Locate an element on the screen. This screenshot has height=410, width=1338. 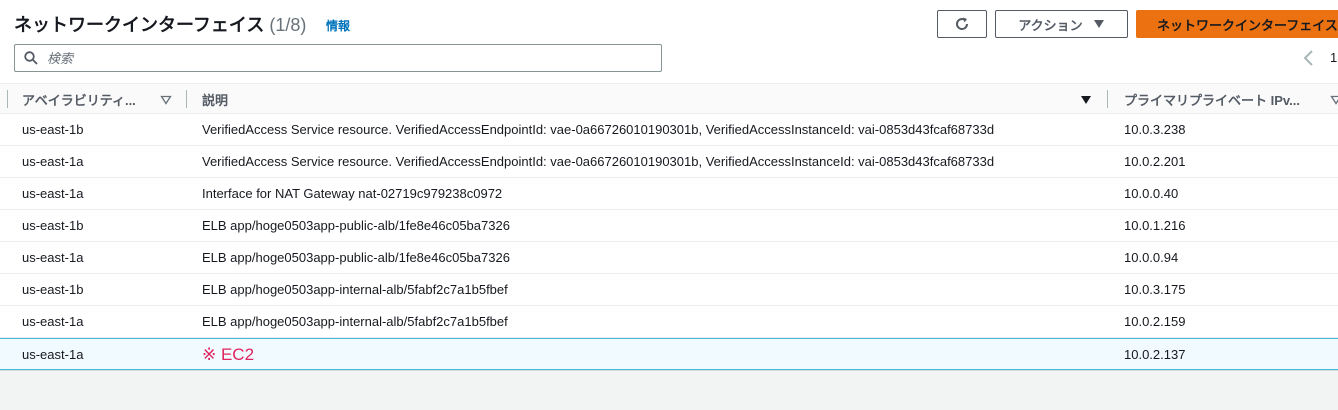
cell-primary-ip: 10.0.2.137 is located at coordinates (1155, 354).